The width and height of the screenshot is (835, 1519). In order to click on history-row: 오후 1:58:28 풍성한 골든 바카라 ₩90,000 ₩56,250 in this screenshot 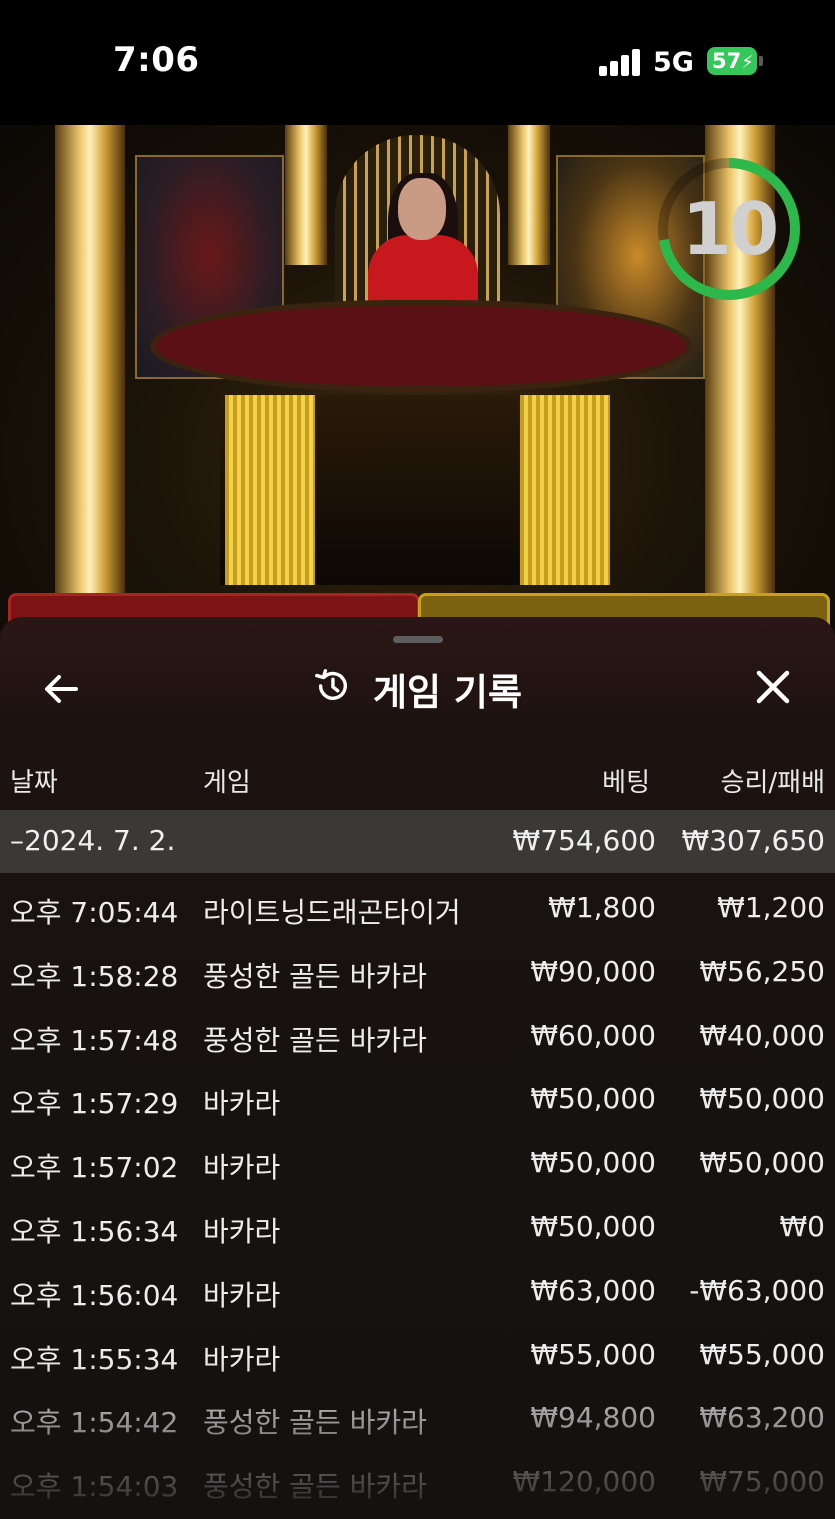, I will do `click(417, 969)`.